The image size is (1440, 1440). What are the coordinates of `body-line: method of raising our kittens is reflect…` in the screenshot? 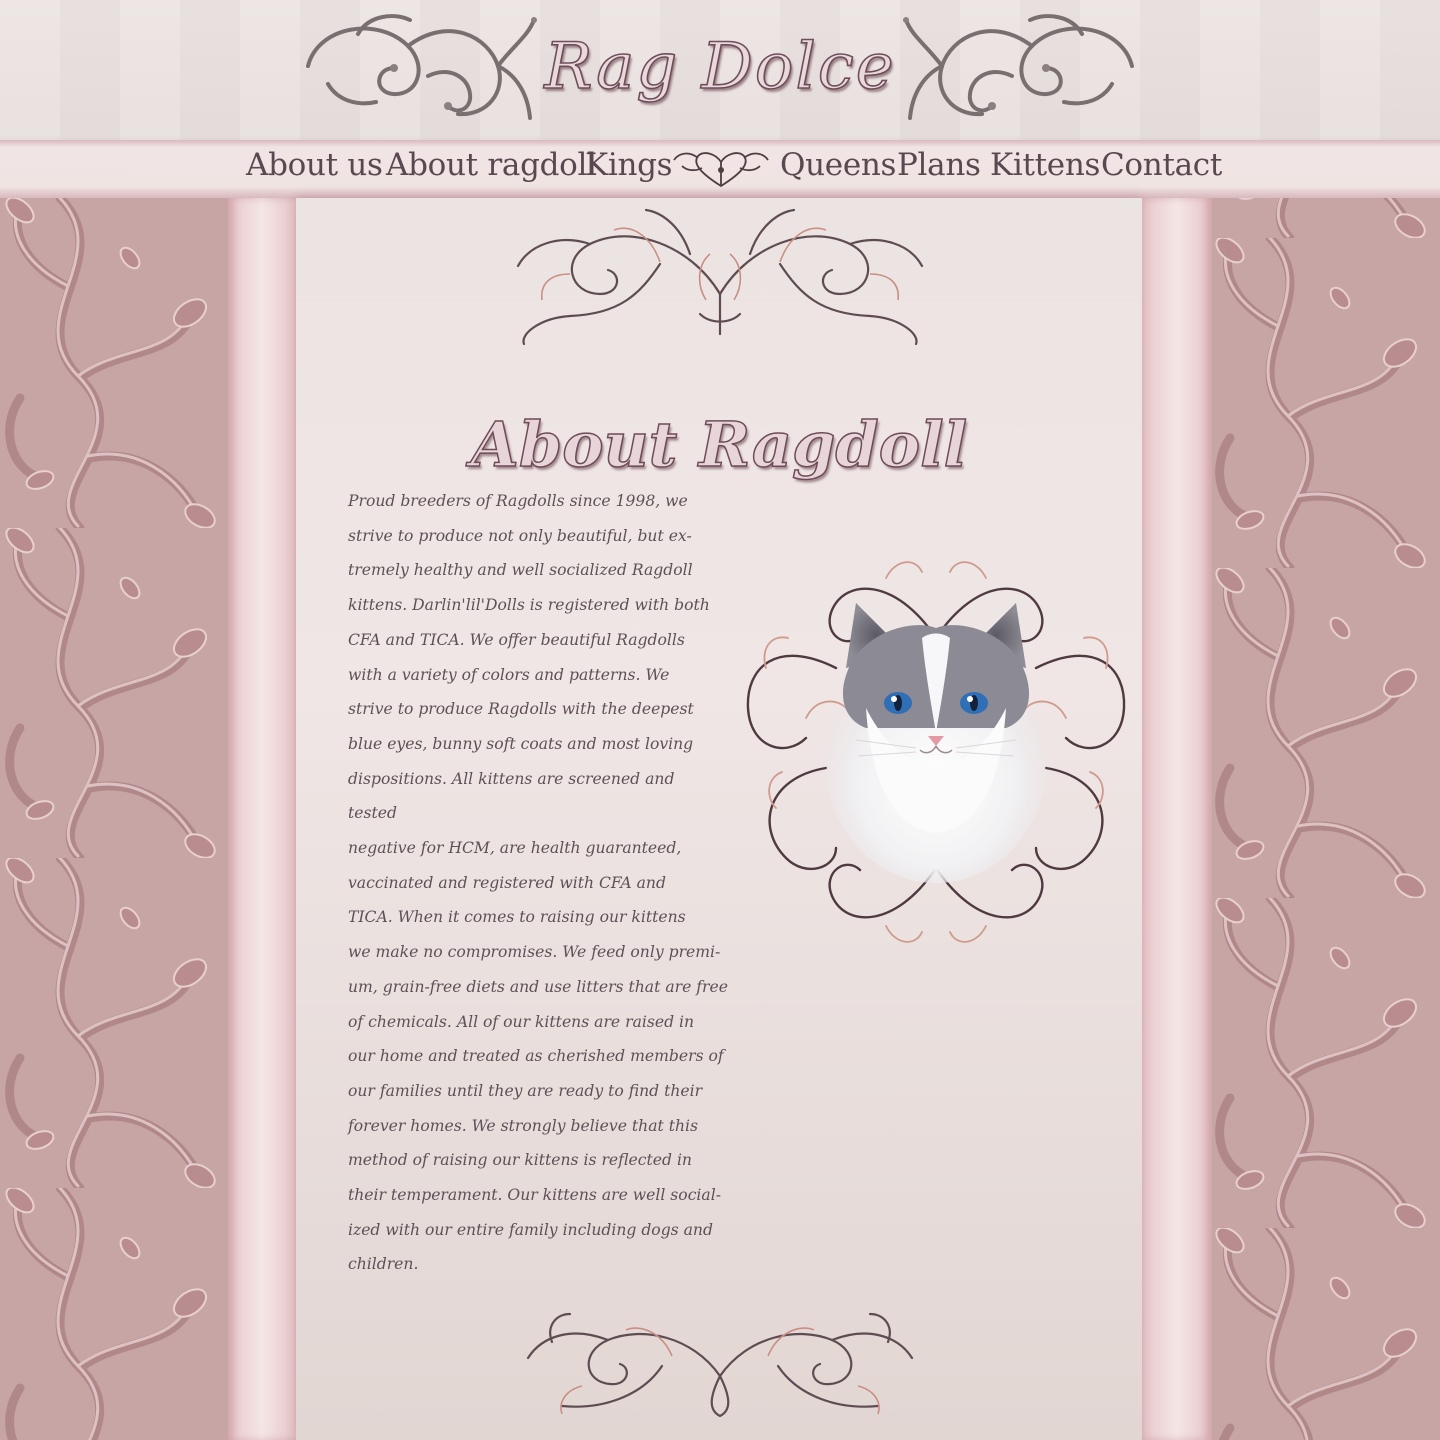 It's located at (520, 1160).